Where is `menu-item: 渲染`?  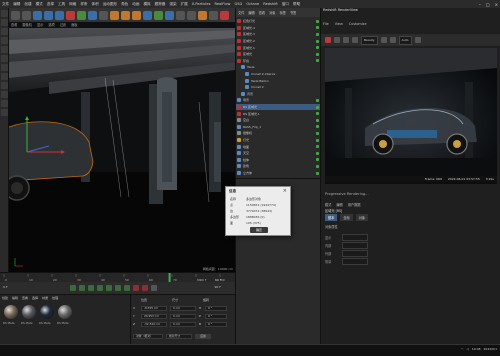 menu-item: 渲染 is located at coordinates (172, 4).